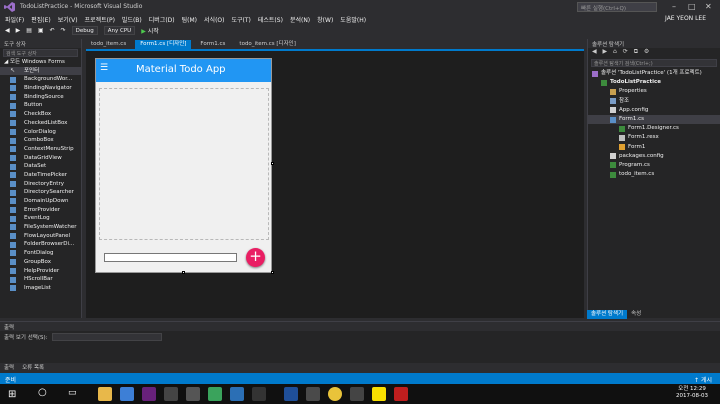 The width and height of the screenshot is (720, 404). I want to click on menu-tools: 도구(T), so click(240, 19).